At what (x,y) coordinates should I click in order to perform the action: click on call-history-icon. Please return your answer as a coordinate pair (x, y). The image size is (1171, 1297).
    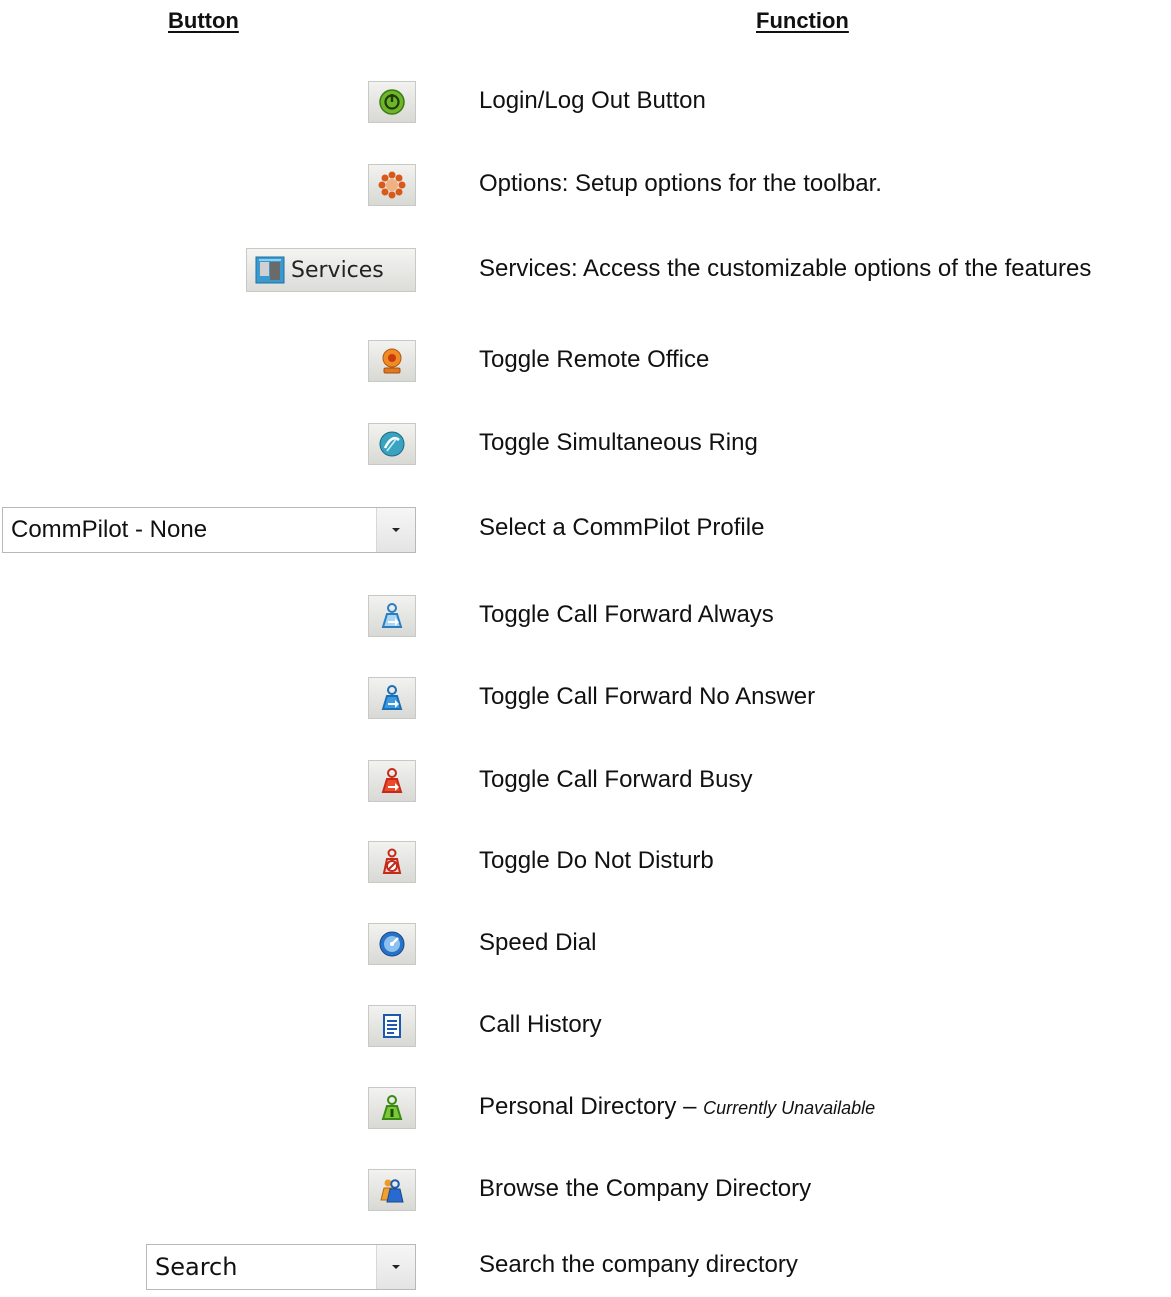
    Looking at the image, I should click on (392, 1026).